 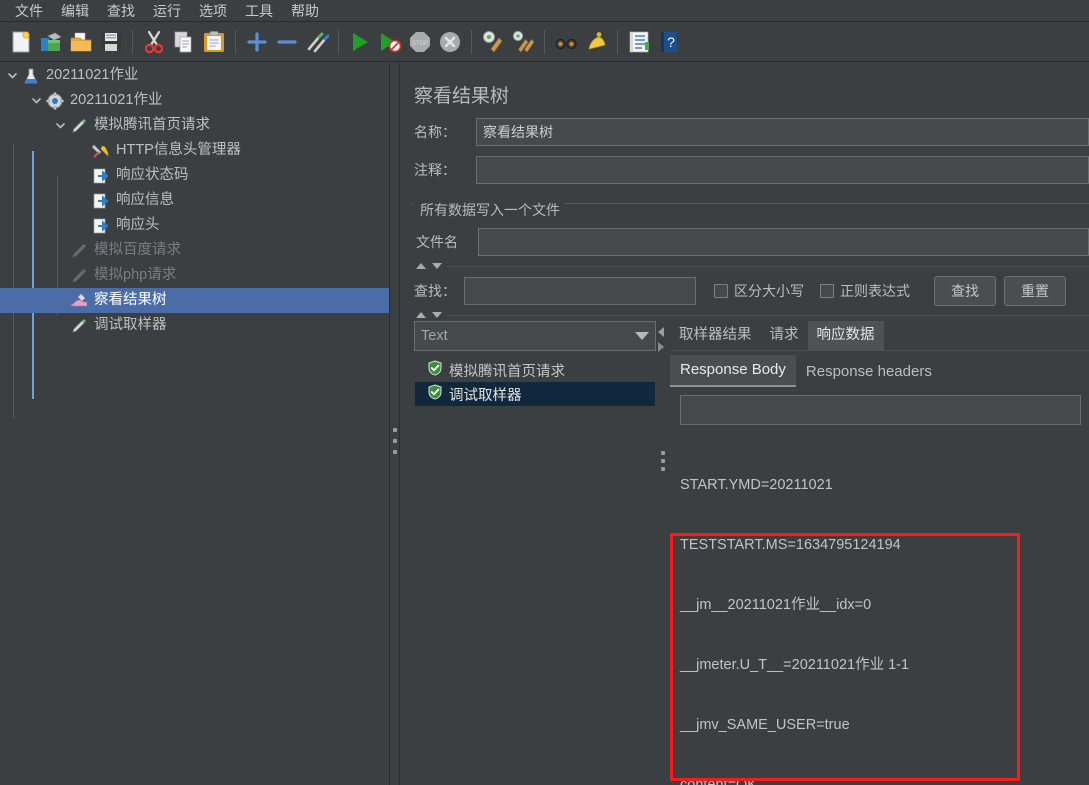 I want to click on filename-input, so click(x=783, y=242).